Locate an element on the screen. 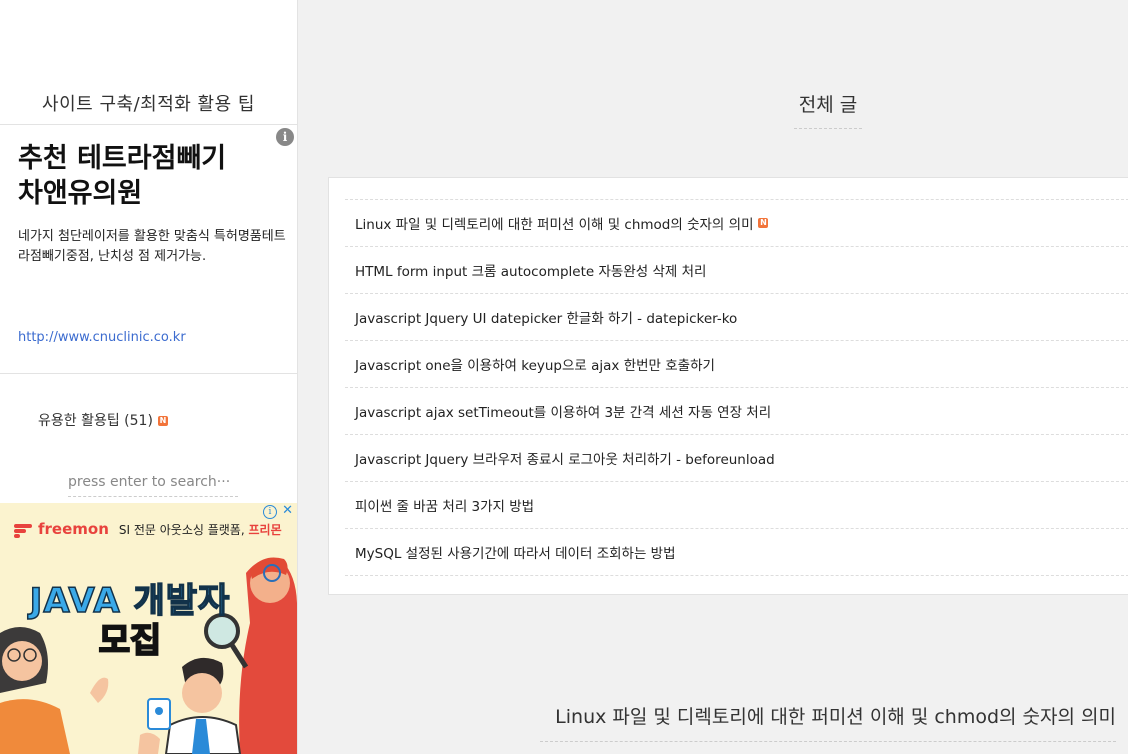 This screenshot has height=754, width=1128. page-title: 전체 글 is located at coordinates (828, 109).